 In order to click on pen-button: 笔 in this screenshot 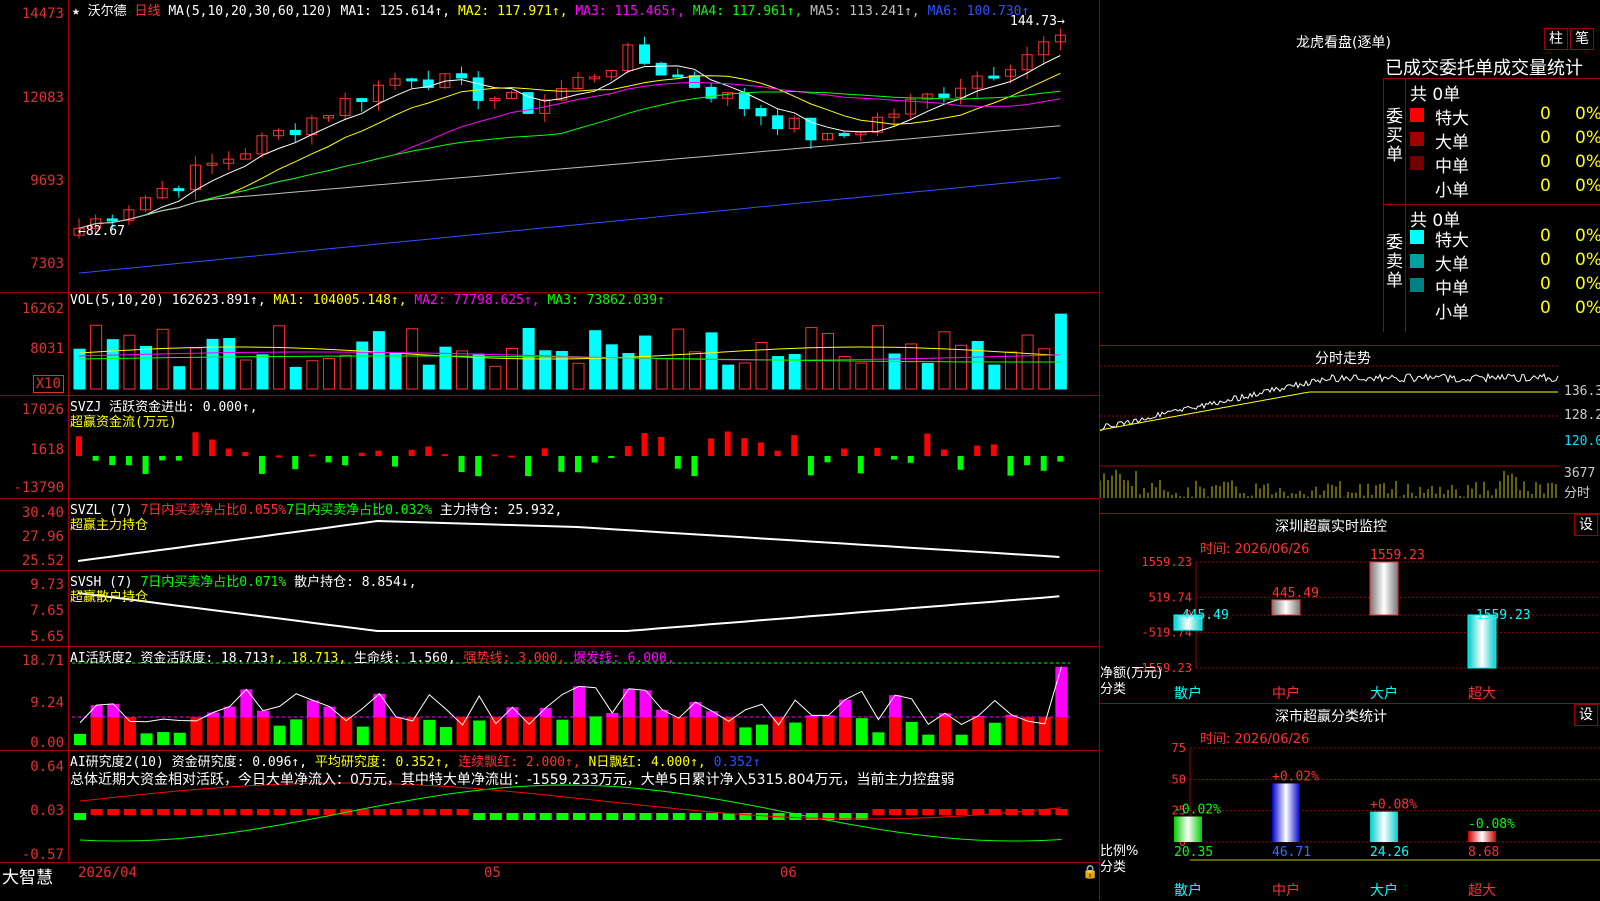, I will do `click(1582, 39)`.